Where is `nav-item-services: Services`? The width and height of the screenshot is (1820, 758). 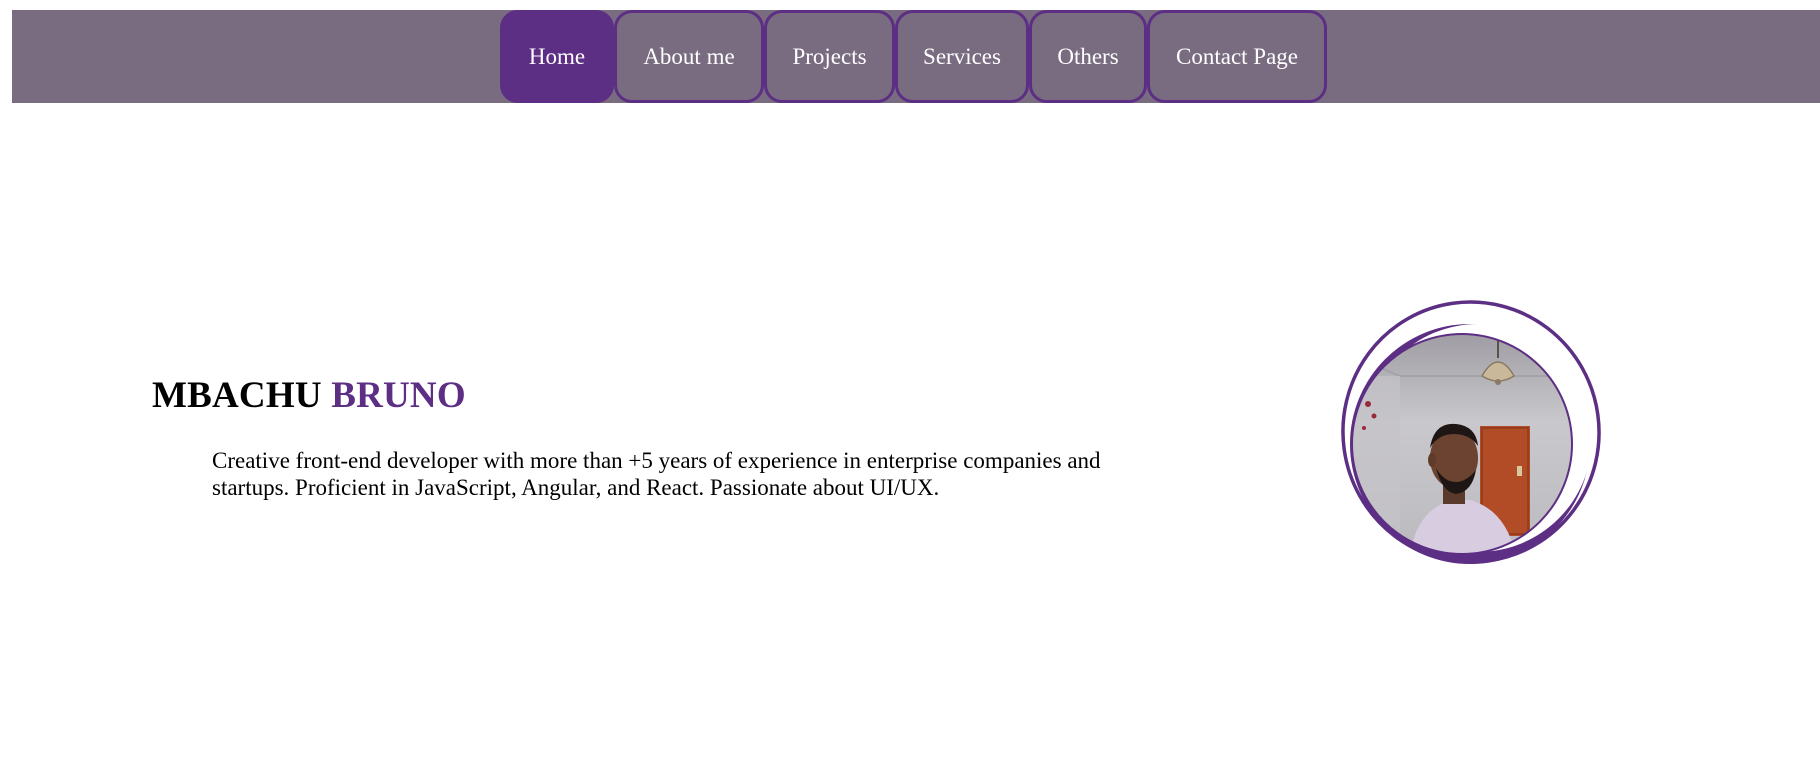 nav-item-services: Services is located at coordinates (962, 56).